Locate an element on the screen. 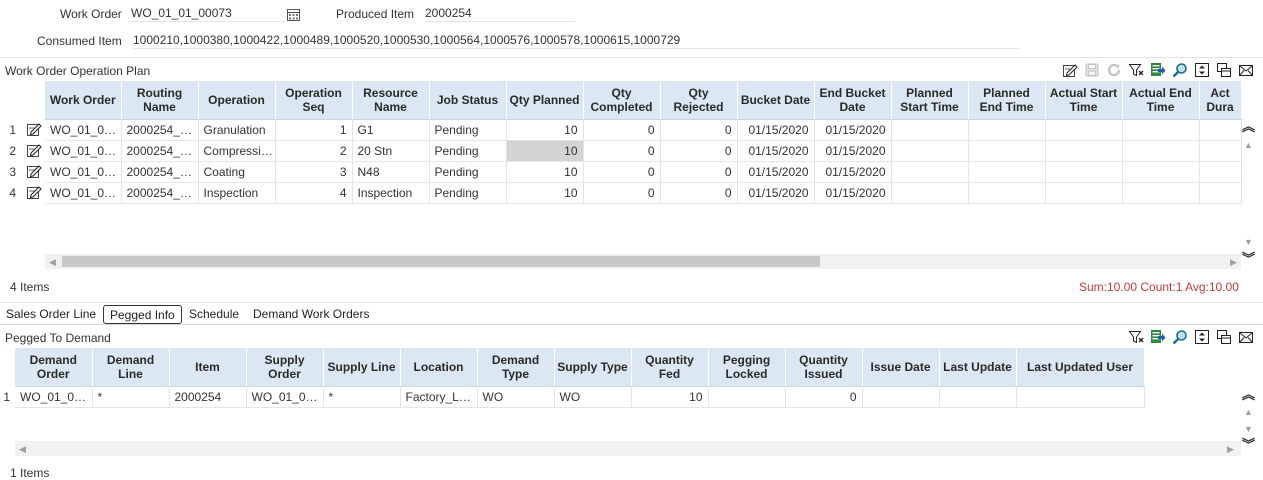 The height and width of the screenshot is (480, 1263). col-actual-start-time: Actual Start Time is located at coordinates (1084, 100).